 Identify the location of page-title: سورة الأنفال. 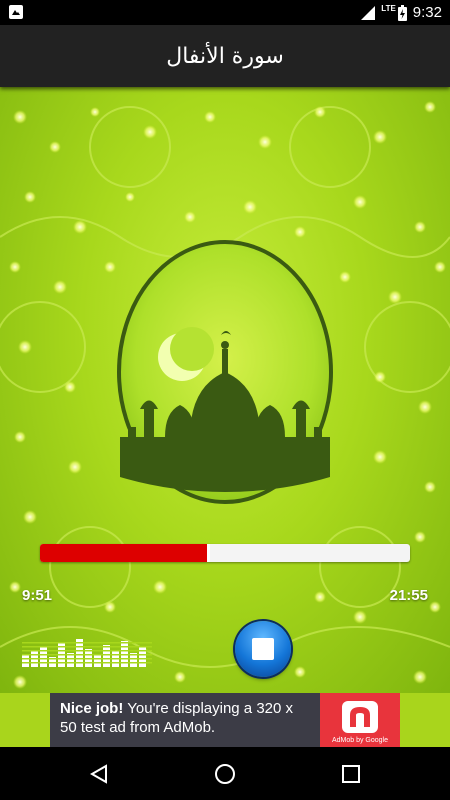
(225, 56).